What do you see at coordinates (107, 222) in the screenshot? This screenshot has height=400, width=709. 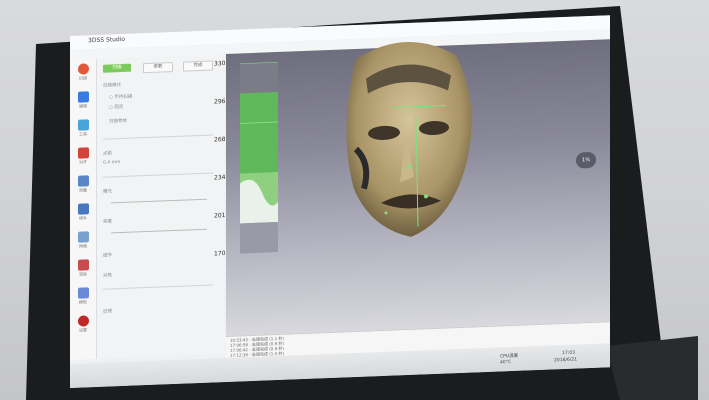 I see `panel-text: 亮度` at bounding box center [107, 222].